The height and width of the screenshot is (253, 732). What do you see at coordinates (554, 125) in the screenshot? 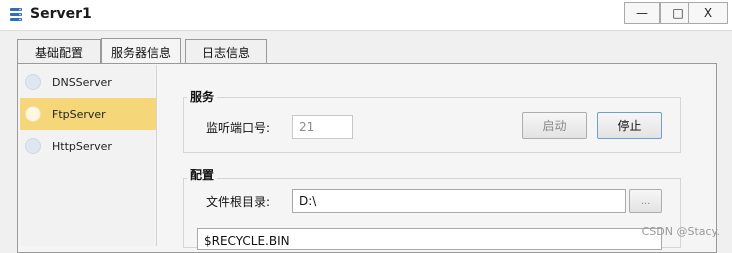
I see `start-button: 启动` at bounding box center [554, 125].